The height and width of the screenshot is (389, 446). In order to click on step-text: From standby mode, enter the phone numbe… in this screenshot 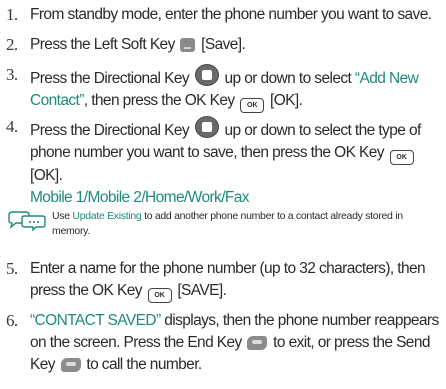, I will do `click(231, 14)`.